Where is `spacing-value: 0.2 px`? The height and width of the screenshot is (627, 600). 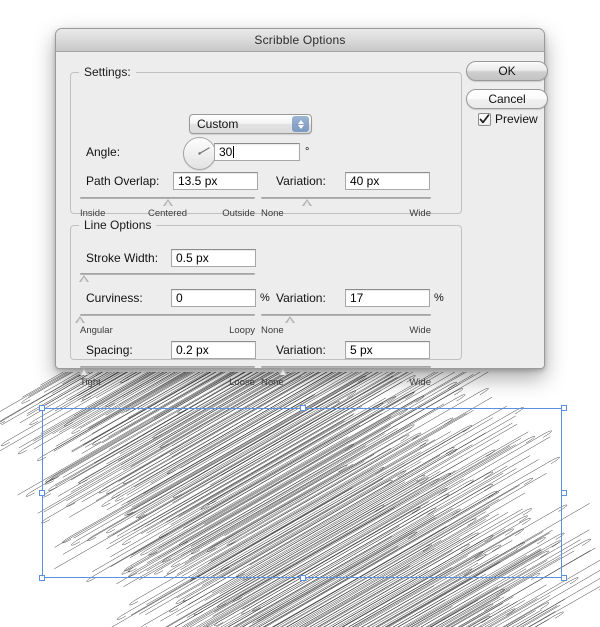
spacing-value: 0.2 px is located at coordinates (192, 350).